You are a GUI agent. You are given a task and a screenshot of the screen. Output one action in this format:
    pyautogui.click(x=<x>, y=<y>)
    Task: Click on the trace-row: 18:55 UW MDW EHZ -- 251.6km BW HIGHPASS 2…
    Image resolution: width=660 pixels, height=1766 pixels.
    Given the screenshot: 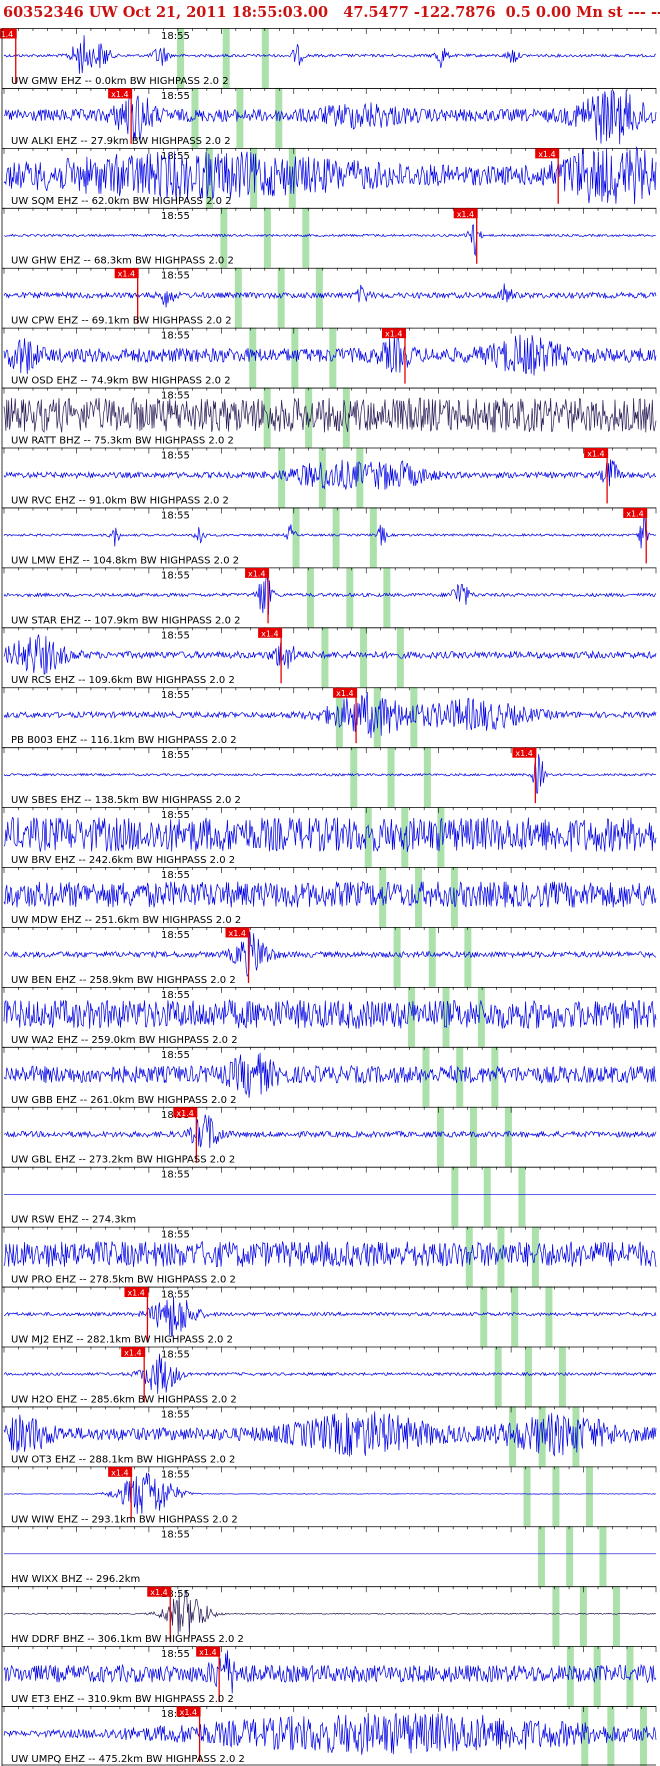 What is the action you would take?
    pyautogui.click(x=329, y=896)
    